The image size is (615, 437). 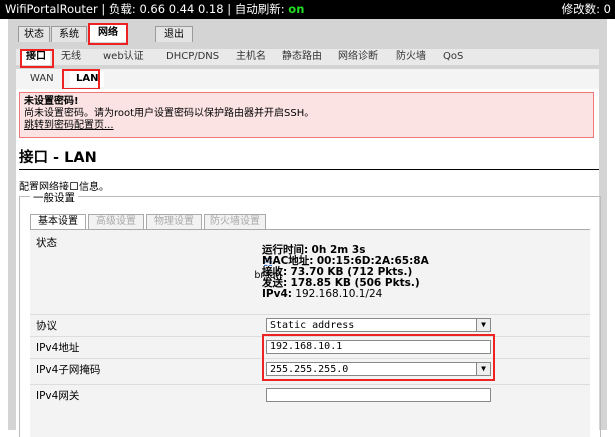 I want to click on highlight-lan-tab, so click(x=81, y=79).